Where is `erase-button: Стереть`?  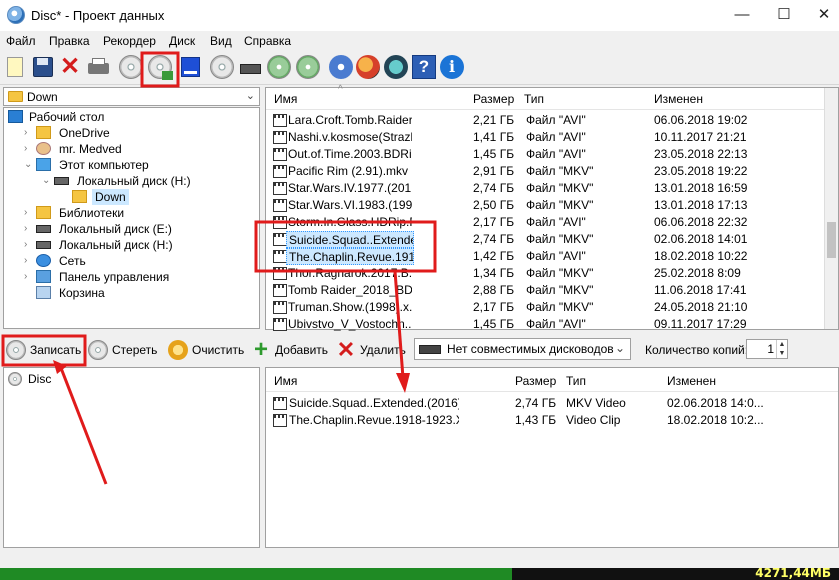
erase-button: Стереть is located at coordinates (123, 350).